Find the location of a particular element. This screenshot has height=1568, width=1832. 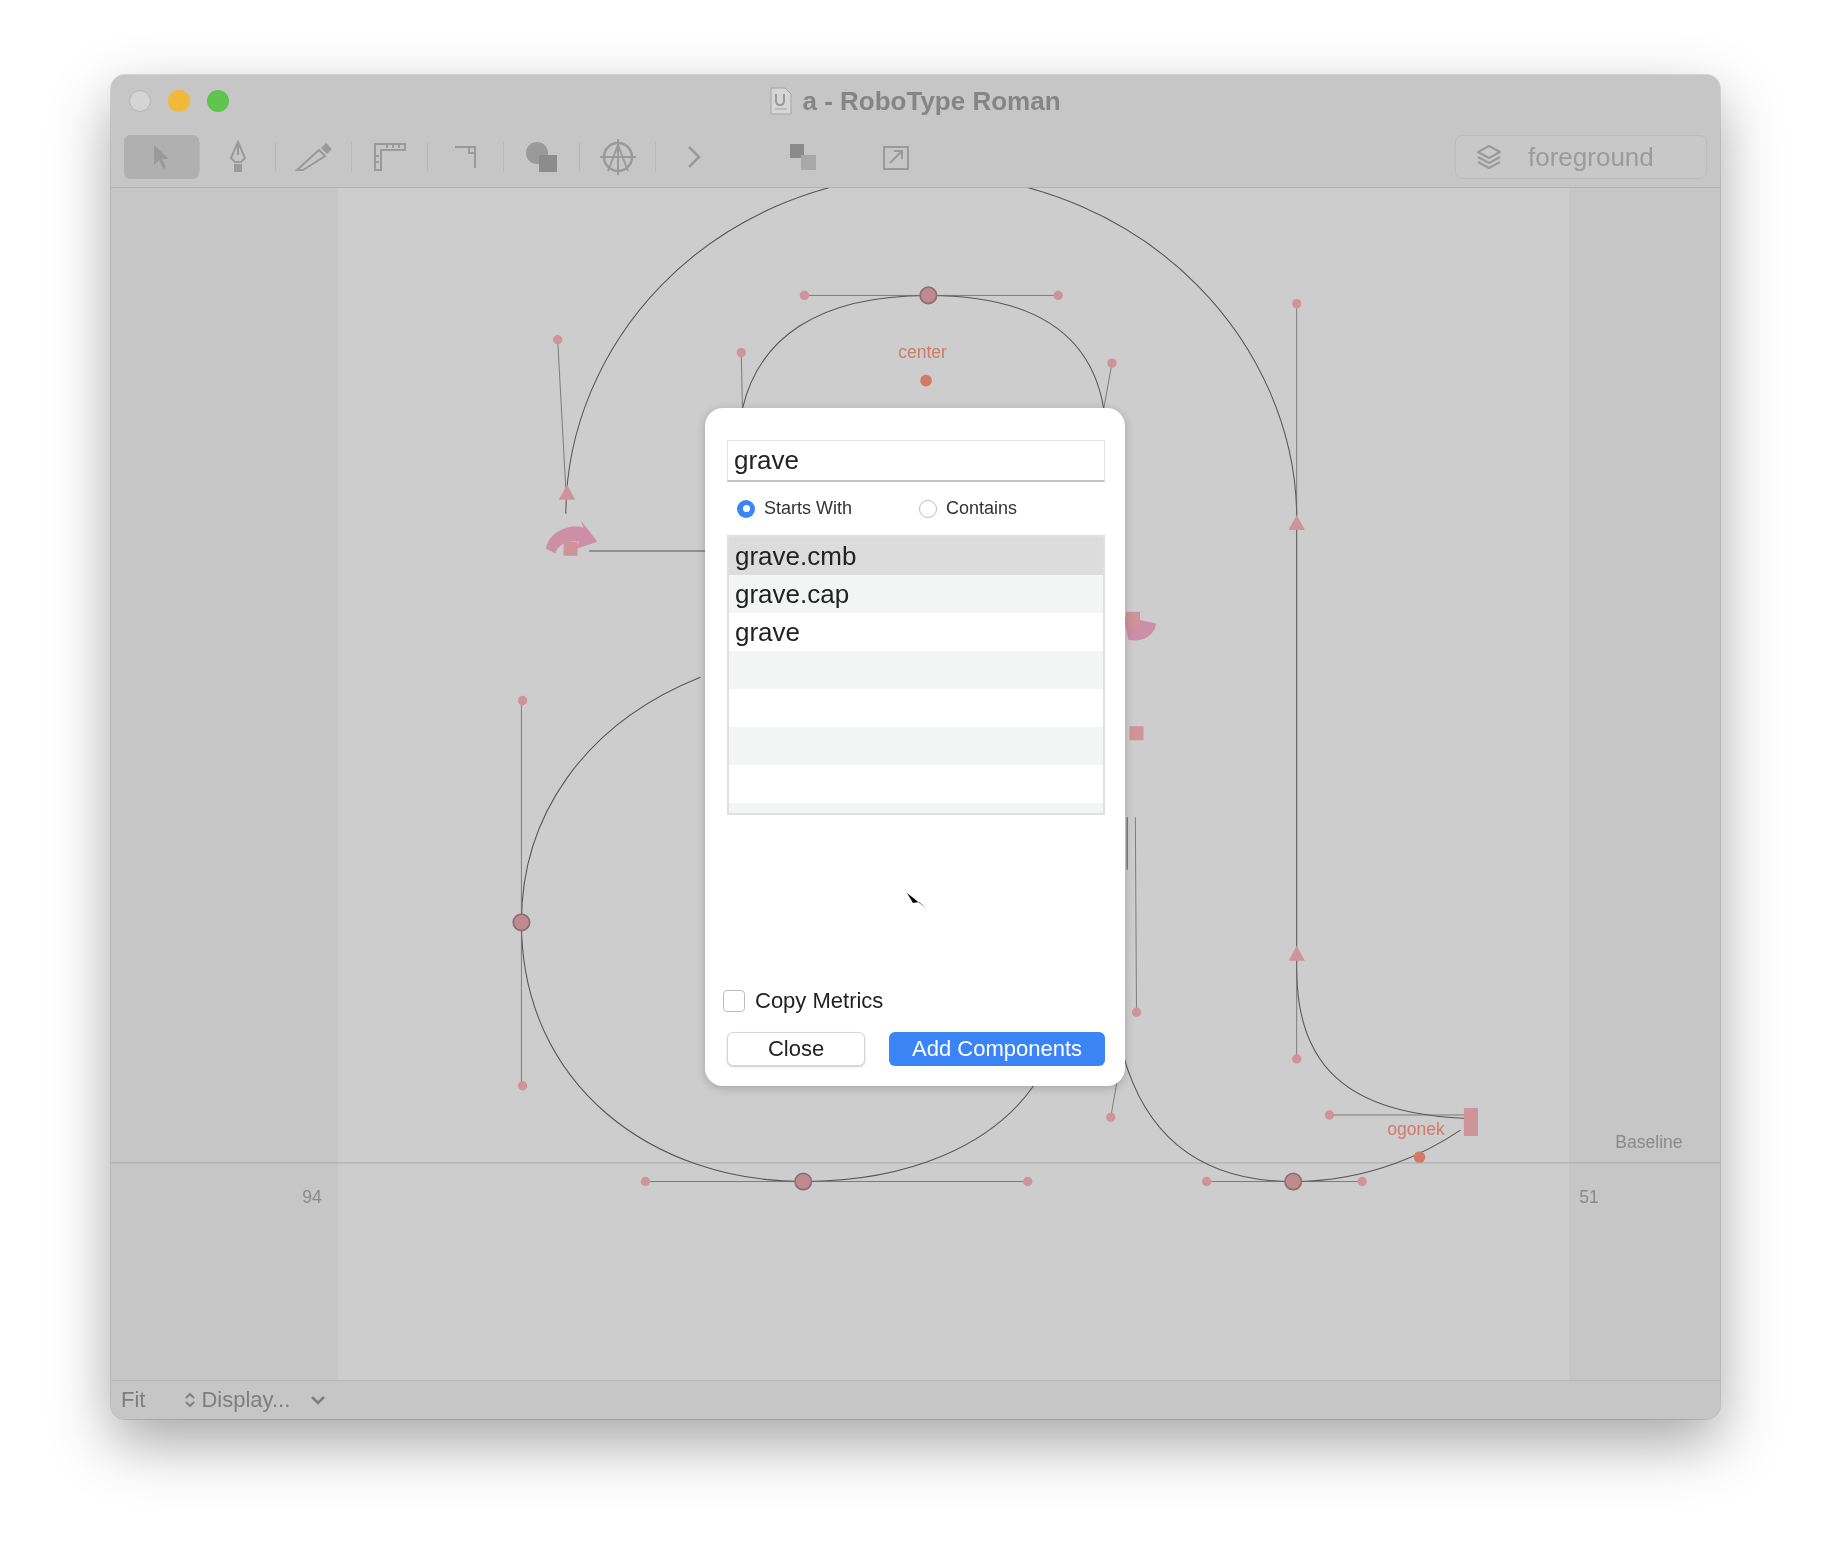

search-field: grave is located at coordinates (916, 461).